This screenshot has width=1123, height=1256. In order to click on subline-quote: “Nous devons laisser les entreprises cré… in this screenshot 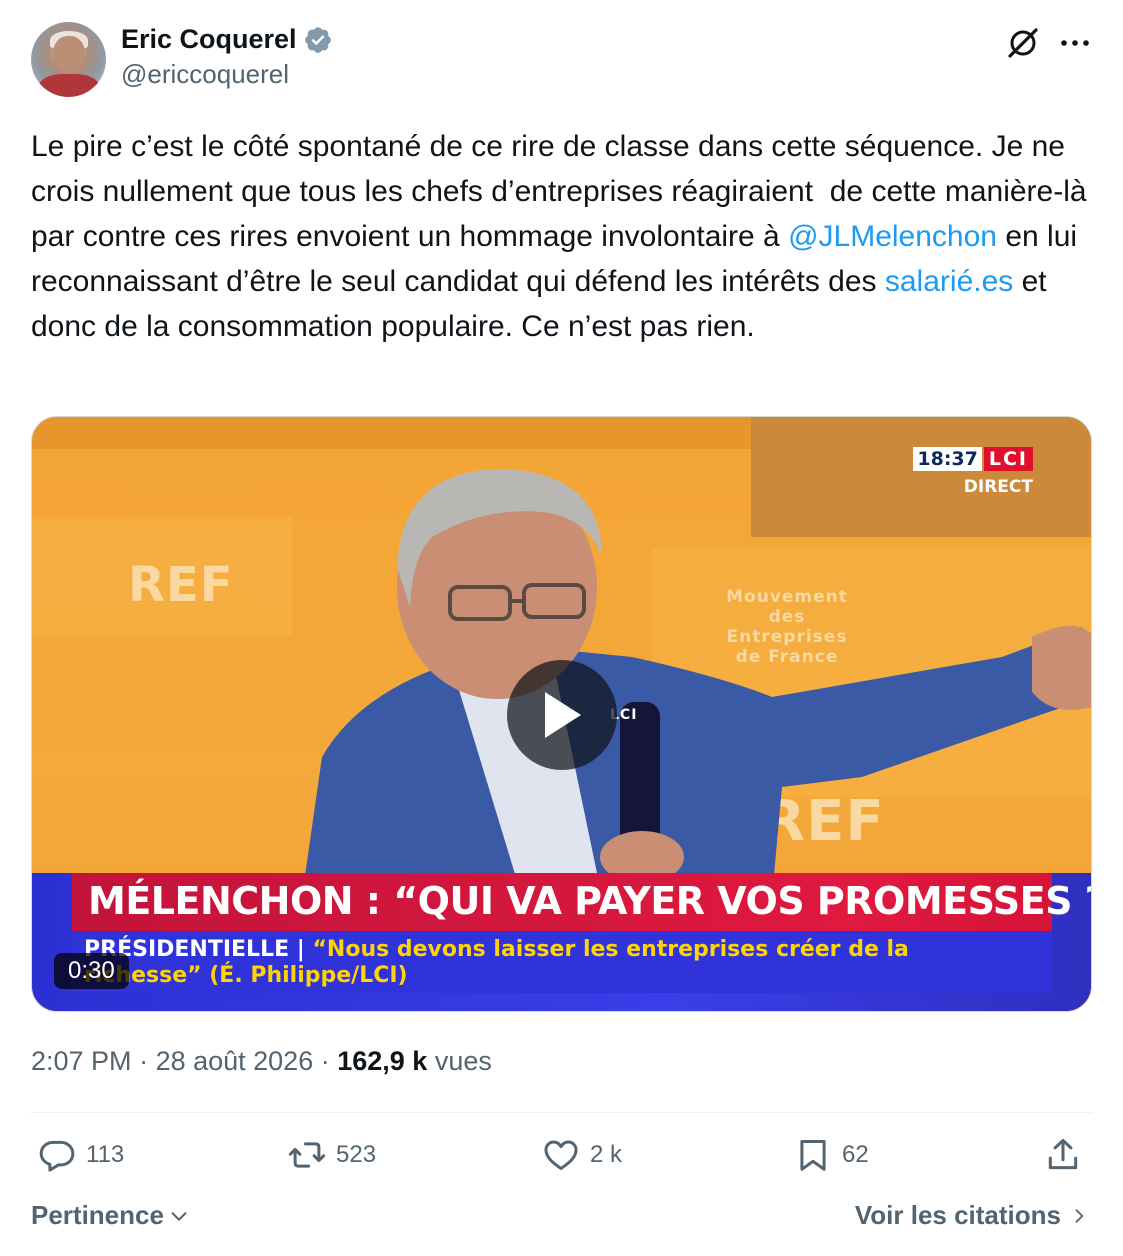, I will do `click(610, 949)`.